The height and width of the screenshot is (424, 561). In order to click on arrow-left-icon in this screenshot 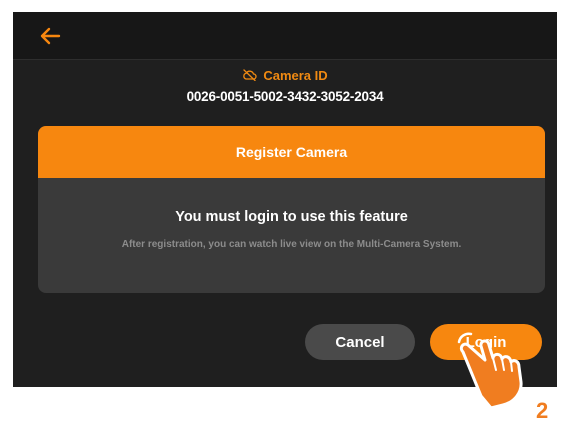, I will do `click(50, 36)`.